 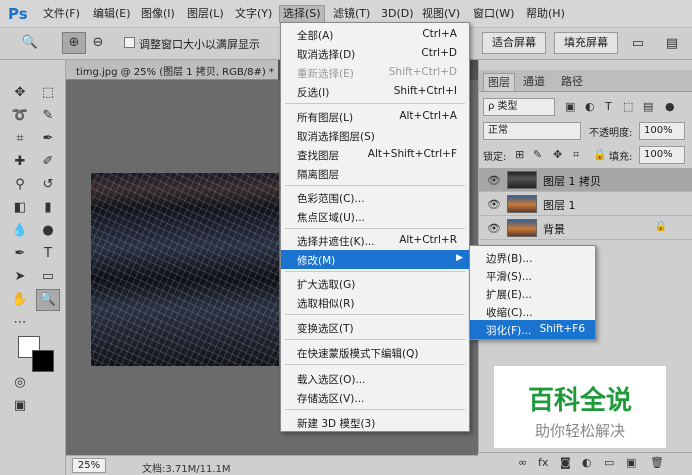 What do you see at coordinates (532, 131) in the screenshot?
I see `blend-mode-dropdown: 正常` at bounding box center [532, 131].